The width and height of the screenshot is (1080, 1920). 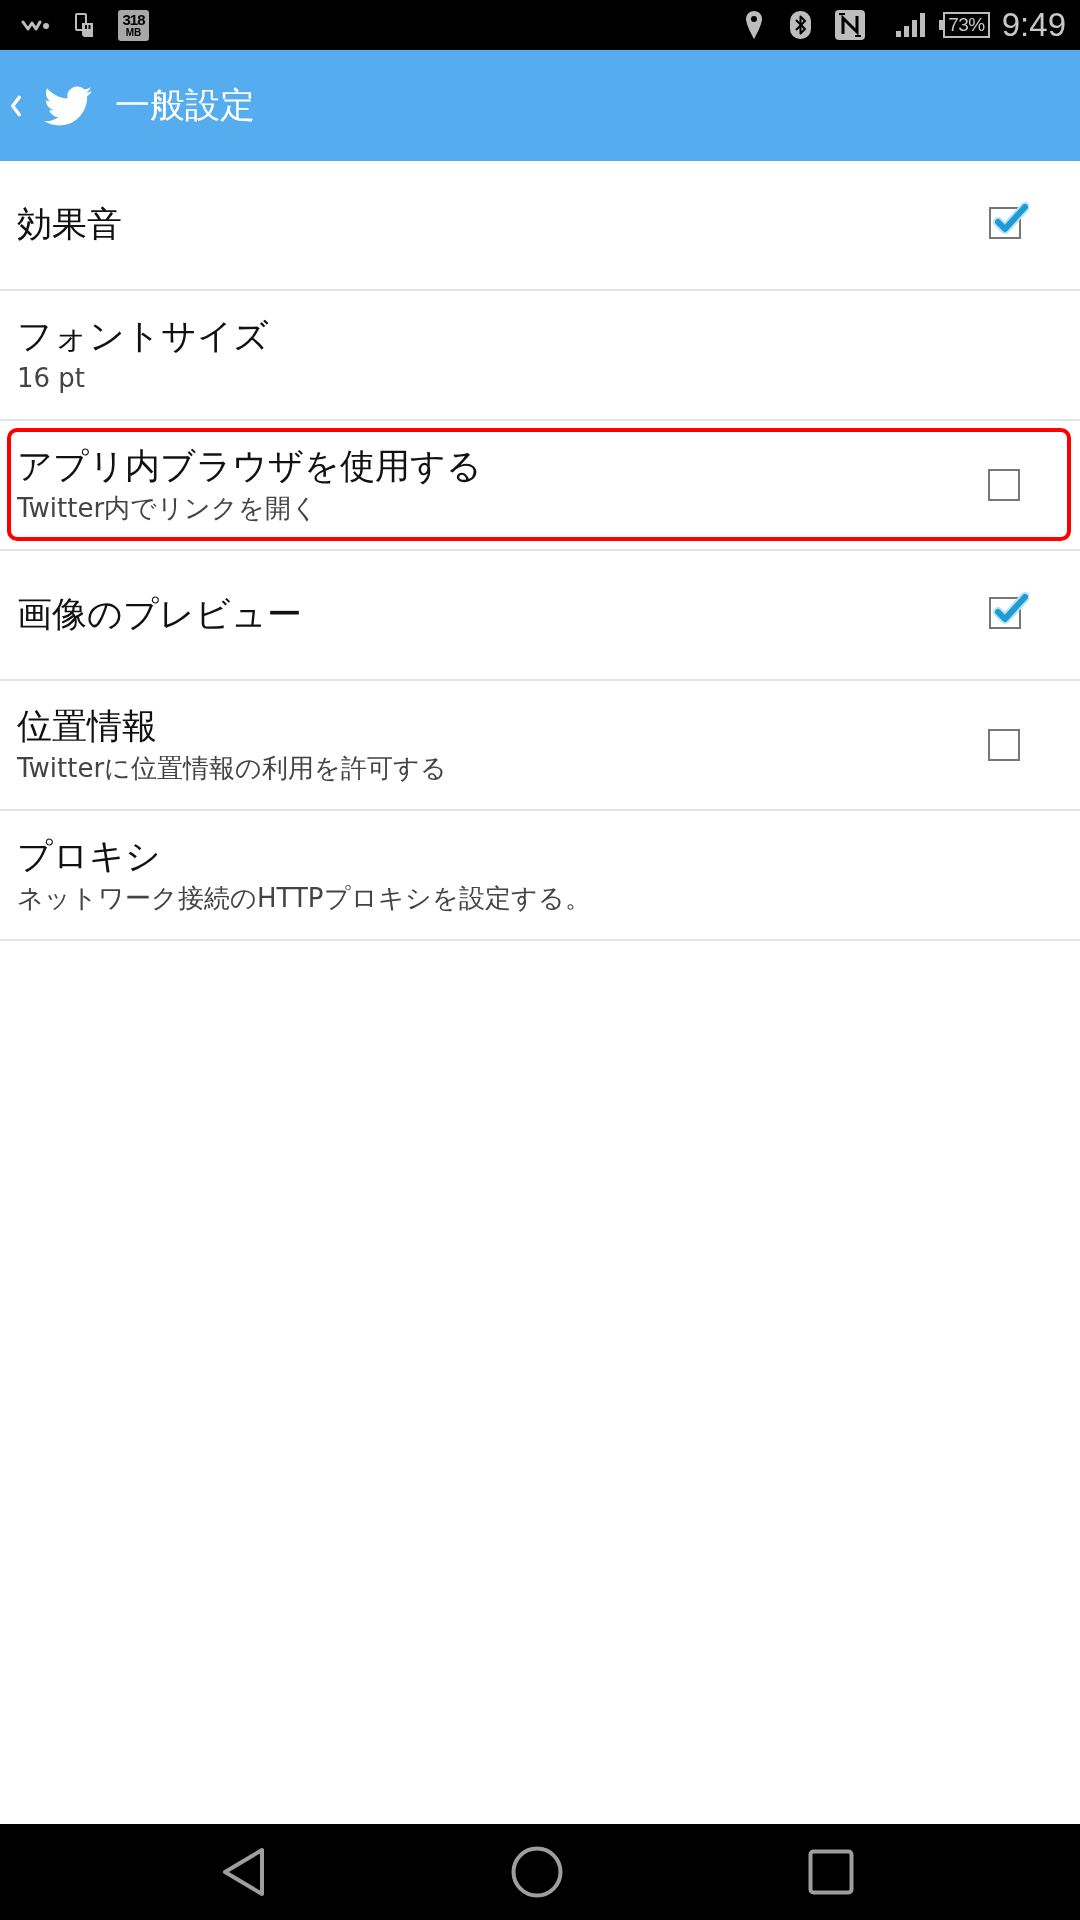 What do you see at coordinates (540, 746) in the screenshot?
I see `setting-row: 位置情報 Twitterに位置情報の利用を許可する` at bounding box center [540, 746].